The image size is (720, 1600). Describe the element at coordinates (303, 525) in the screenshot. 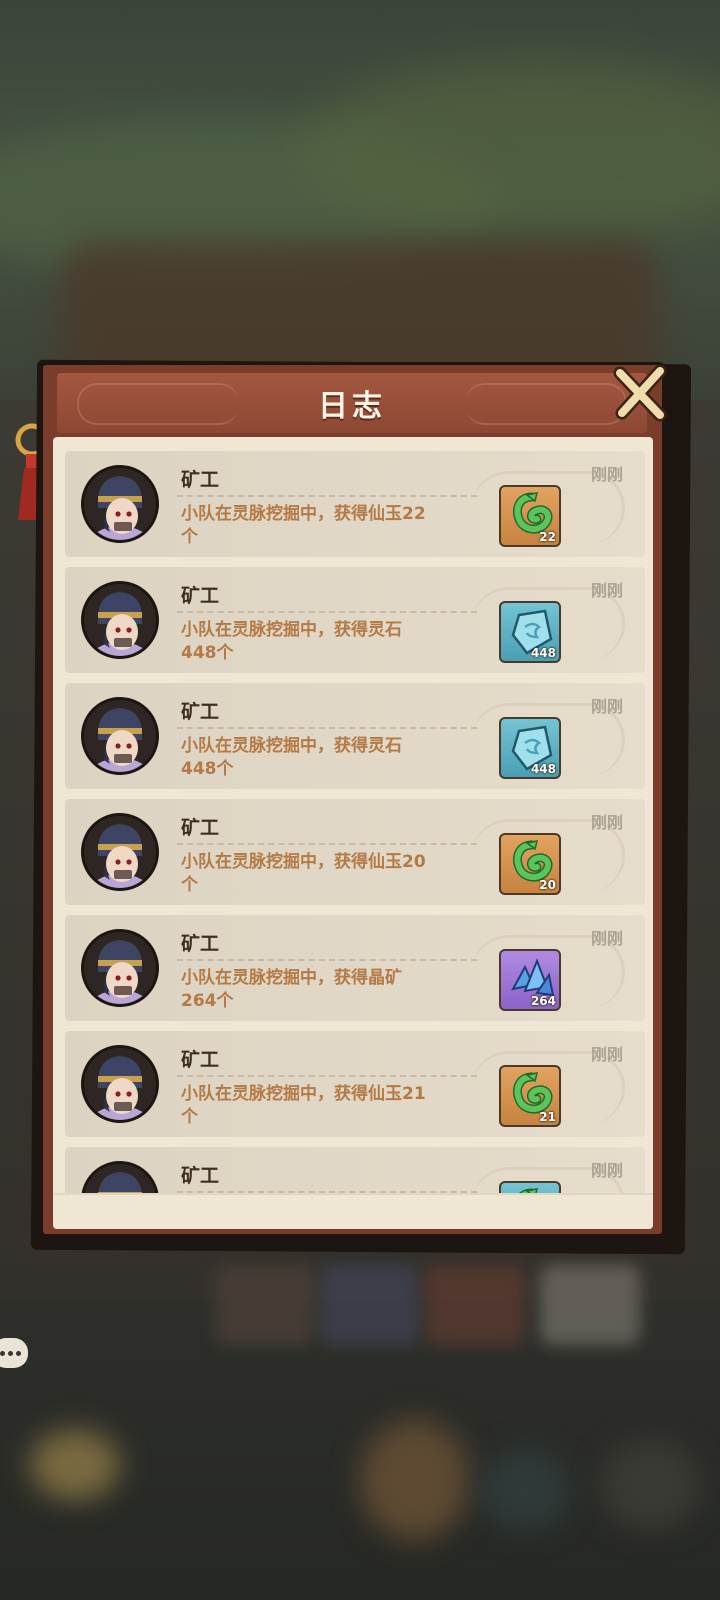

I see `log-message: 小队在灵脉挖掘中，获得仙玉22个` at that location.